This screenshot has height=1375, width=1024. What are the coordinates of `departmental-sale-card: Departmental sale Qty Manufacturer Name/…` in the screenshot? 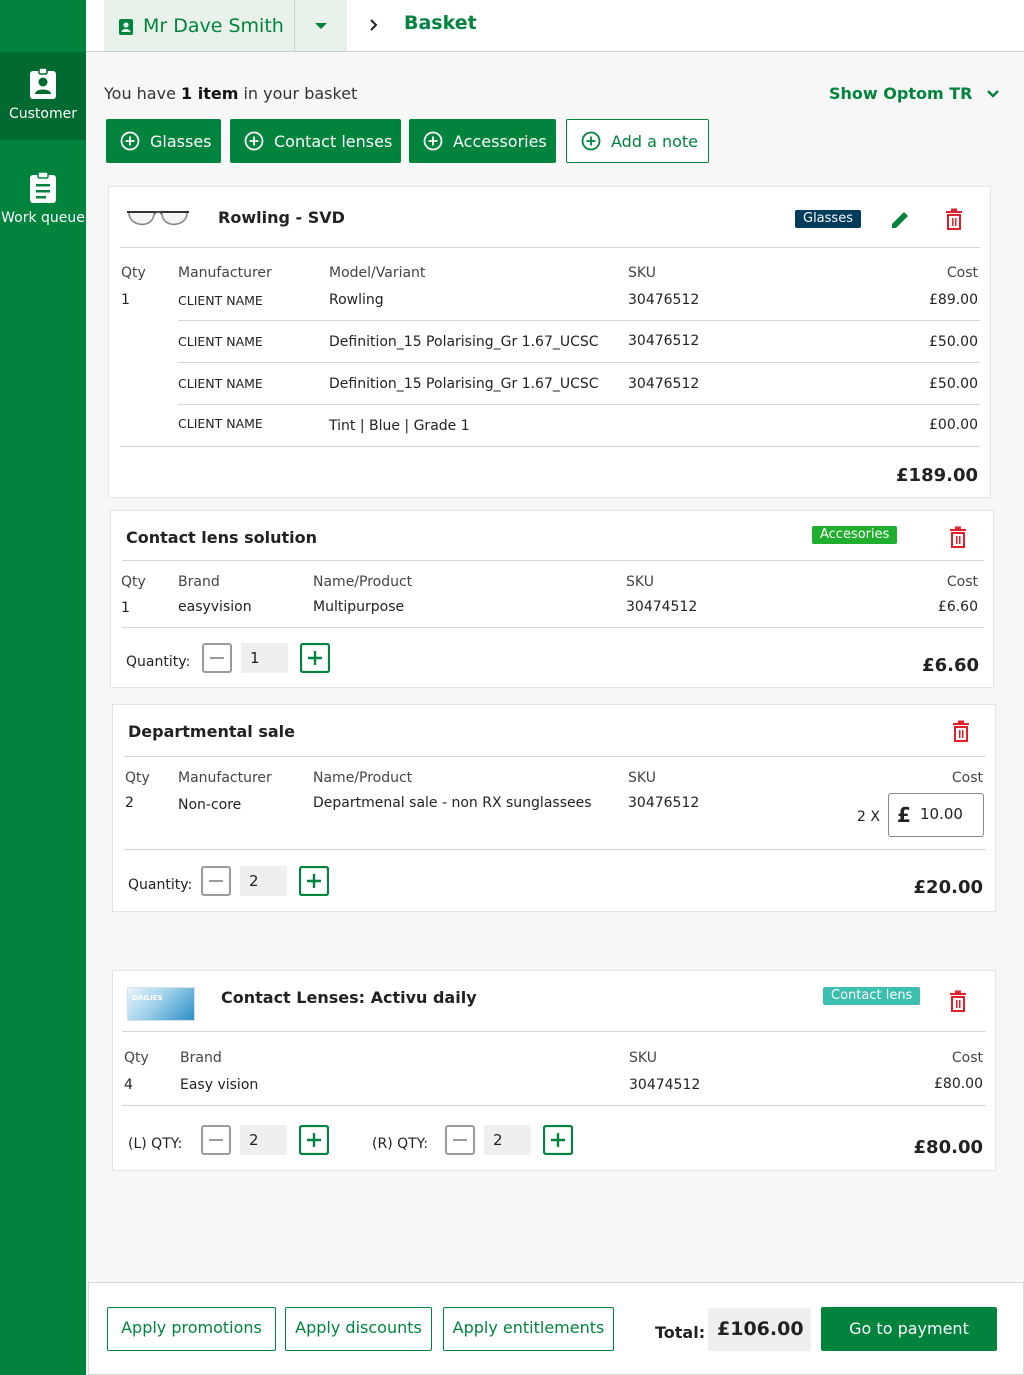 It's located at (554, 808).